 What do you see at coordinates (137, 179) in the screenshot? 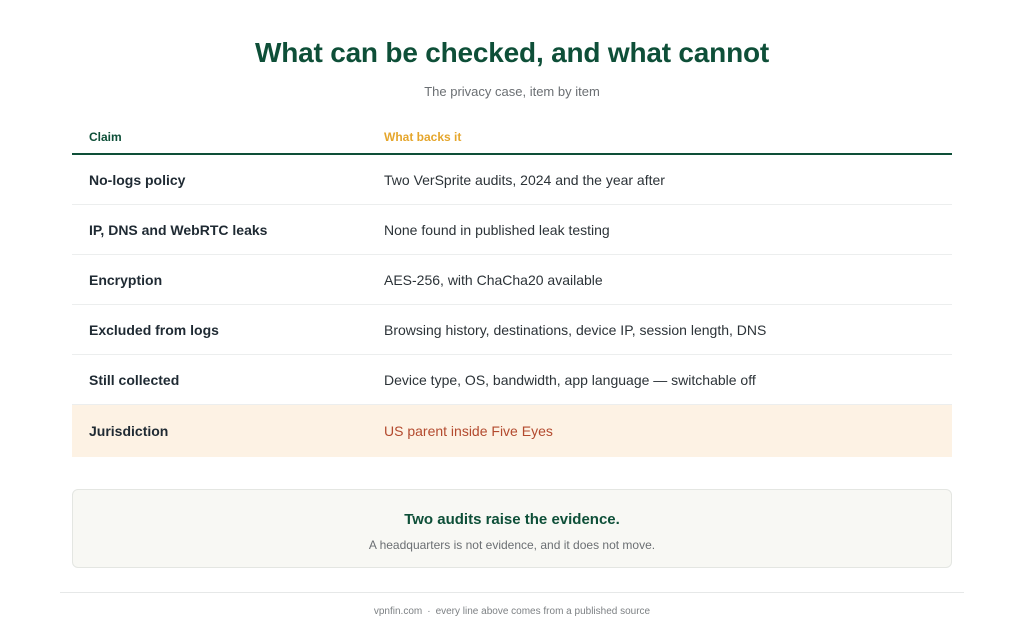
I see `row-claim: No-logs policy` at bounding box center [137, 179].